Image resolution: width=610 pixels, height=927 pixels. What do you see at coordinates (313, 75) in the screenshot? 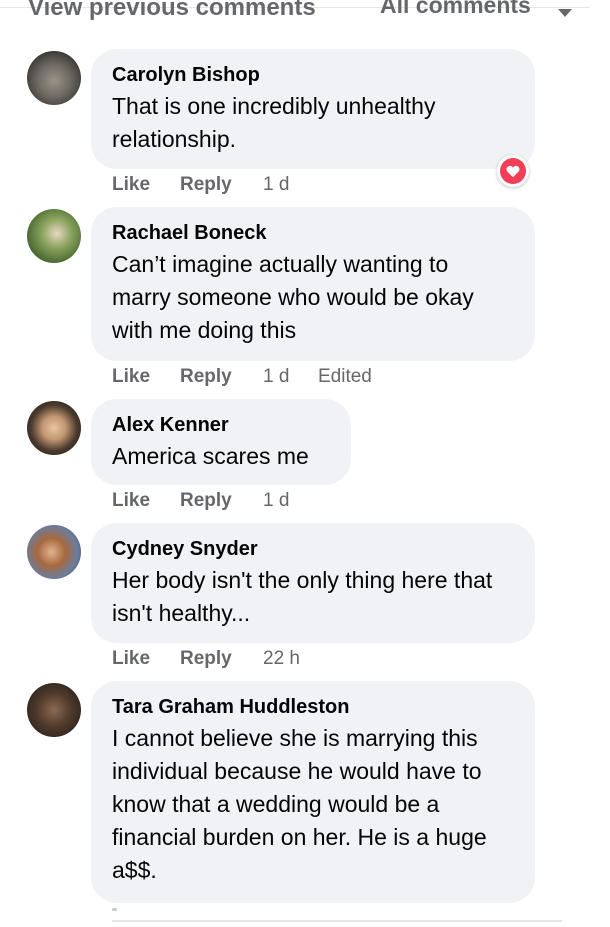
I see `comment-author: Carolyn Bishop` at bounding box center [313, 75].